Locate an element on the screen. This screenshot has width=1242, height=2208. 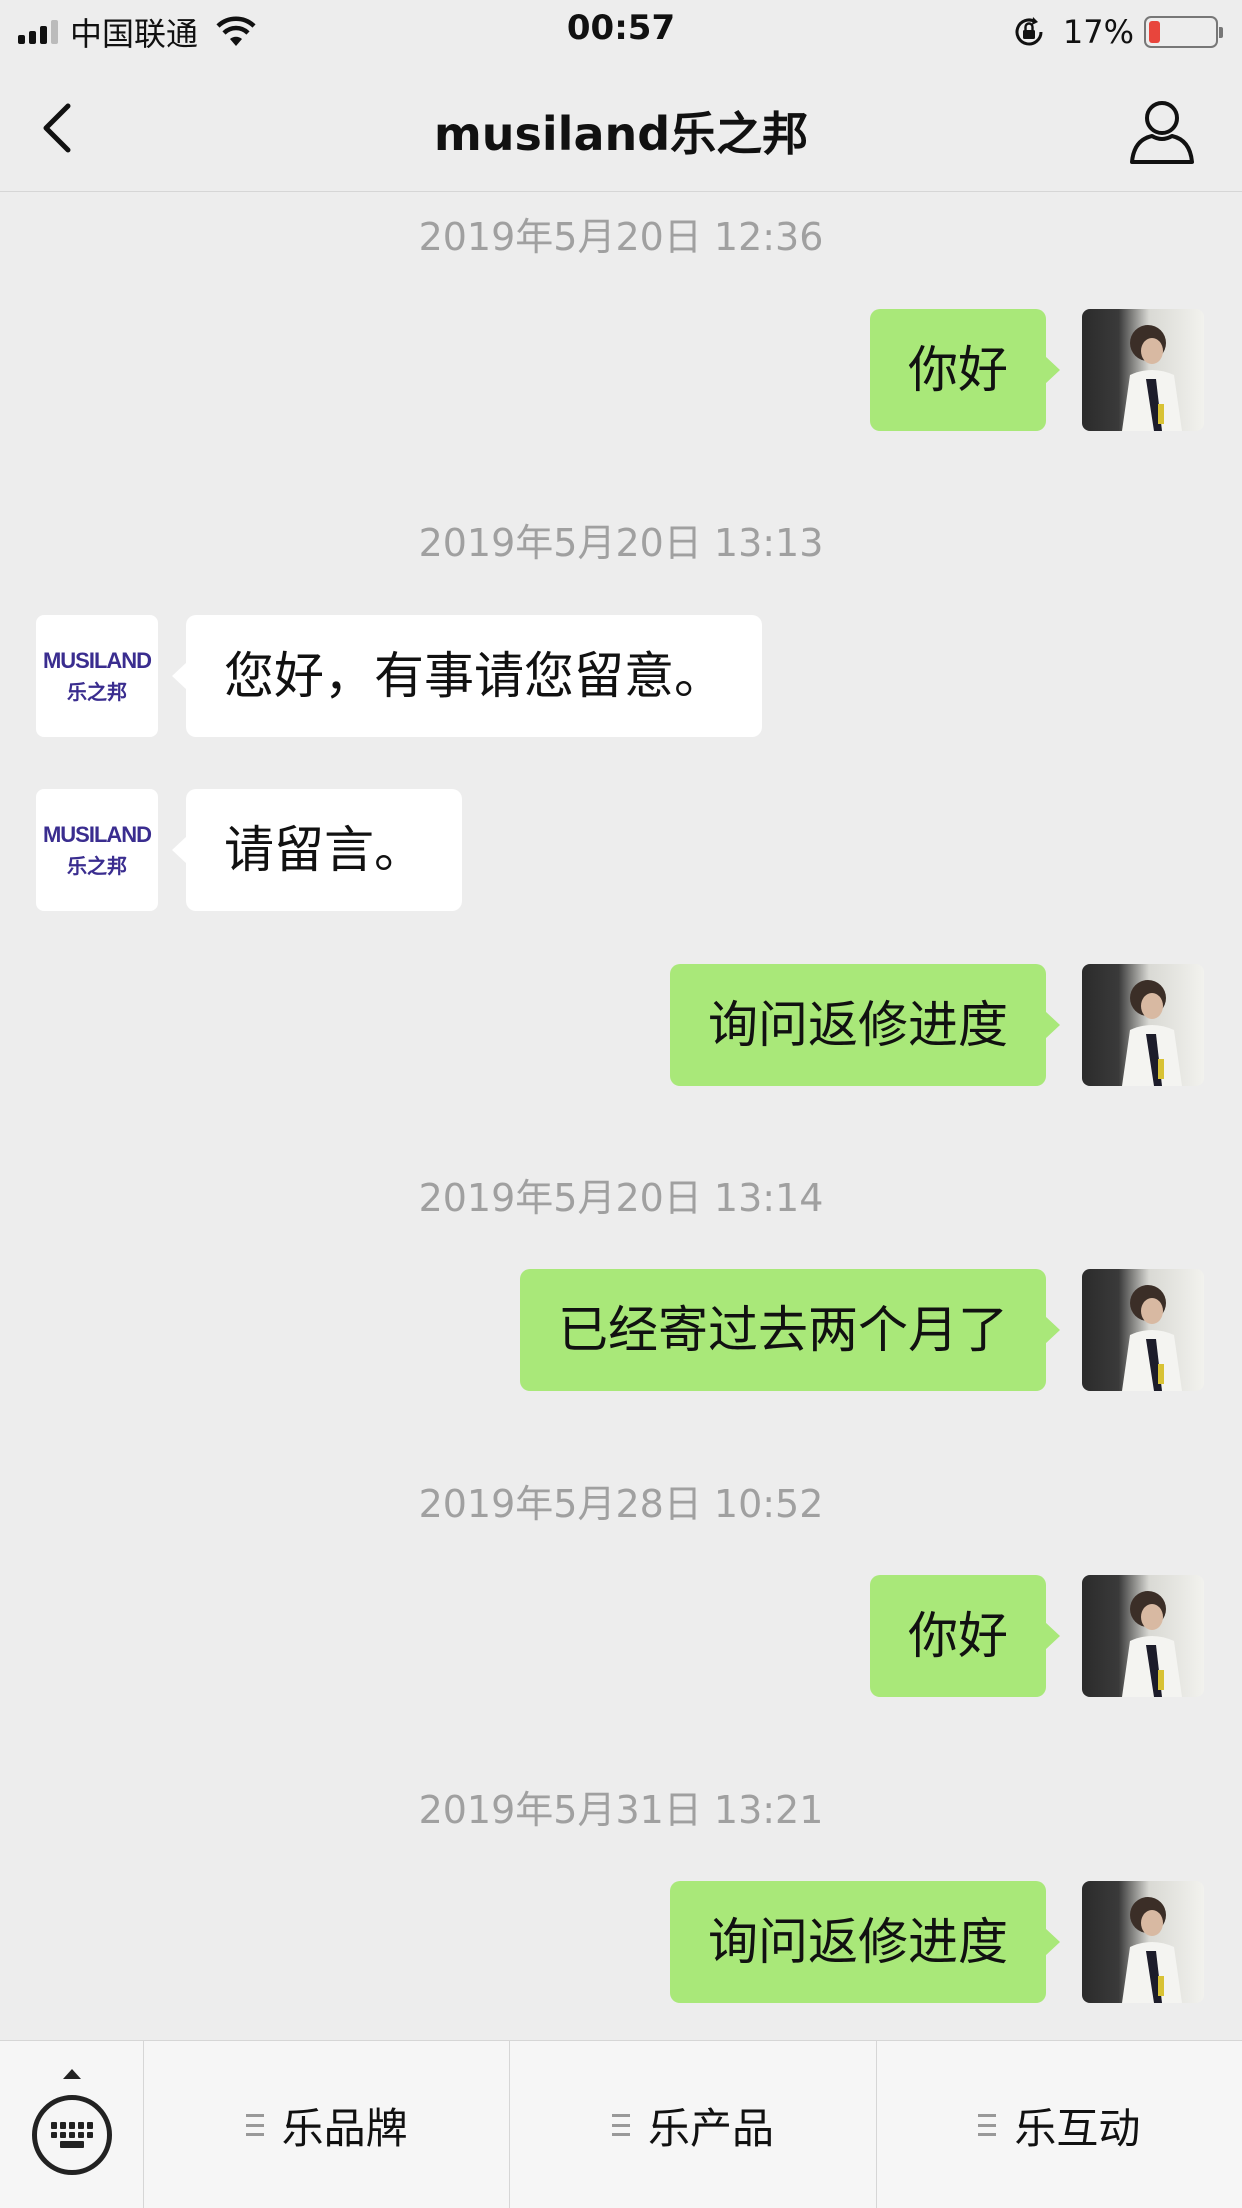
menu-item-label: 乐品牌 is located at coordinates (344, 2128).